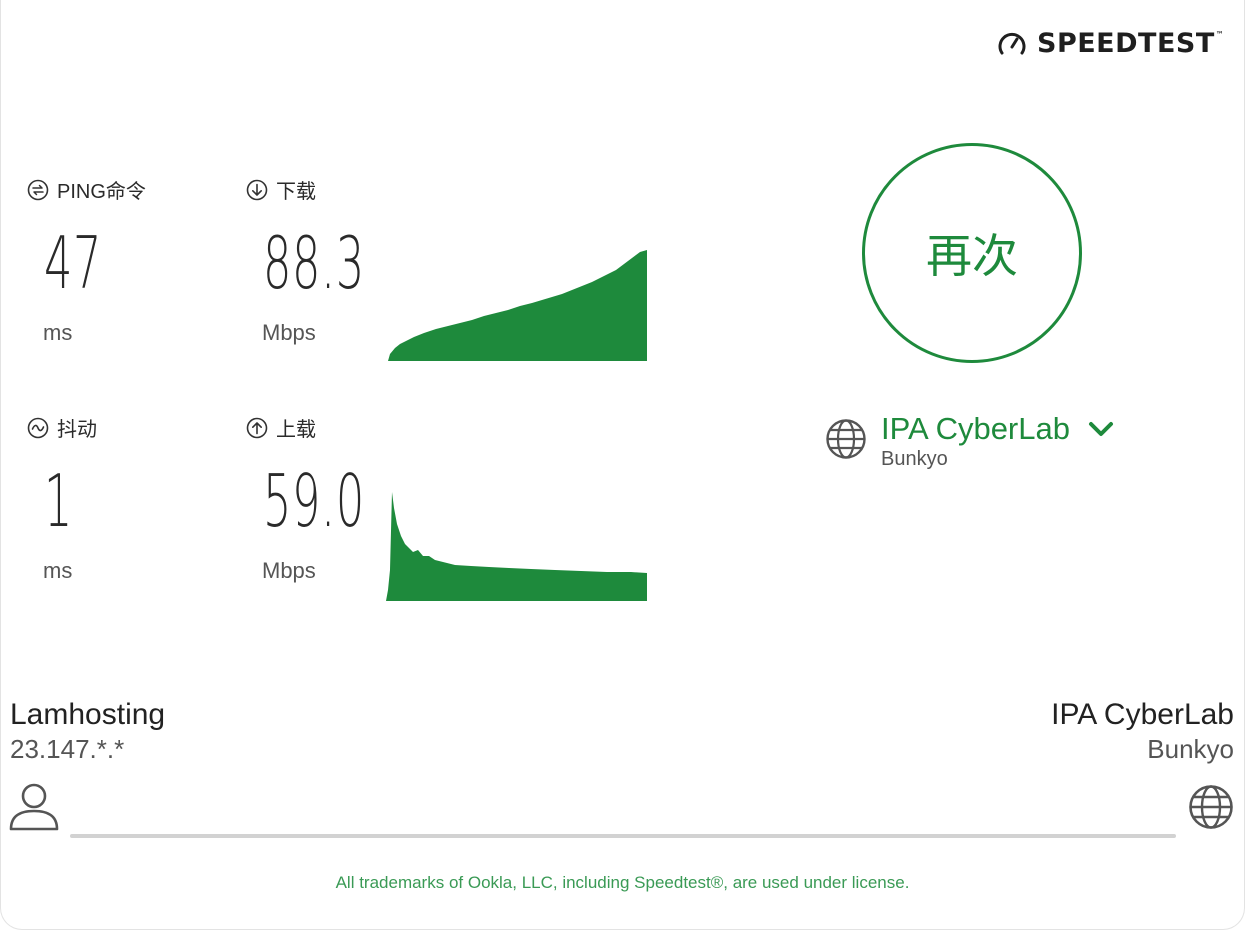 The image size is (1245, 933). What do you see at coordinates (88, 714) in the screenshot?
I see `isp-name: Lamhosting` at bounding box center [88, 714].